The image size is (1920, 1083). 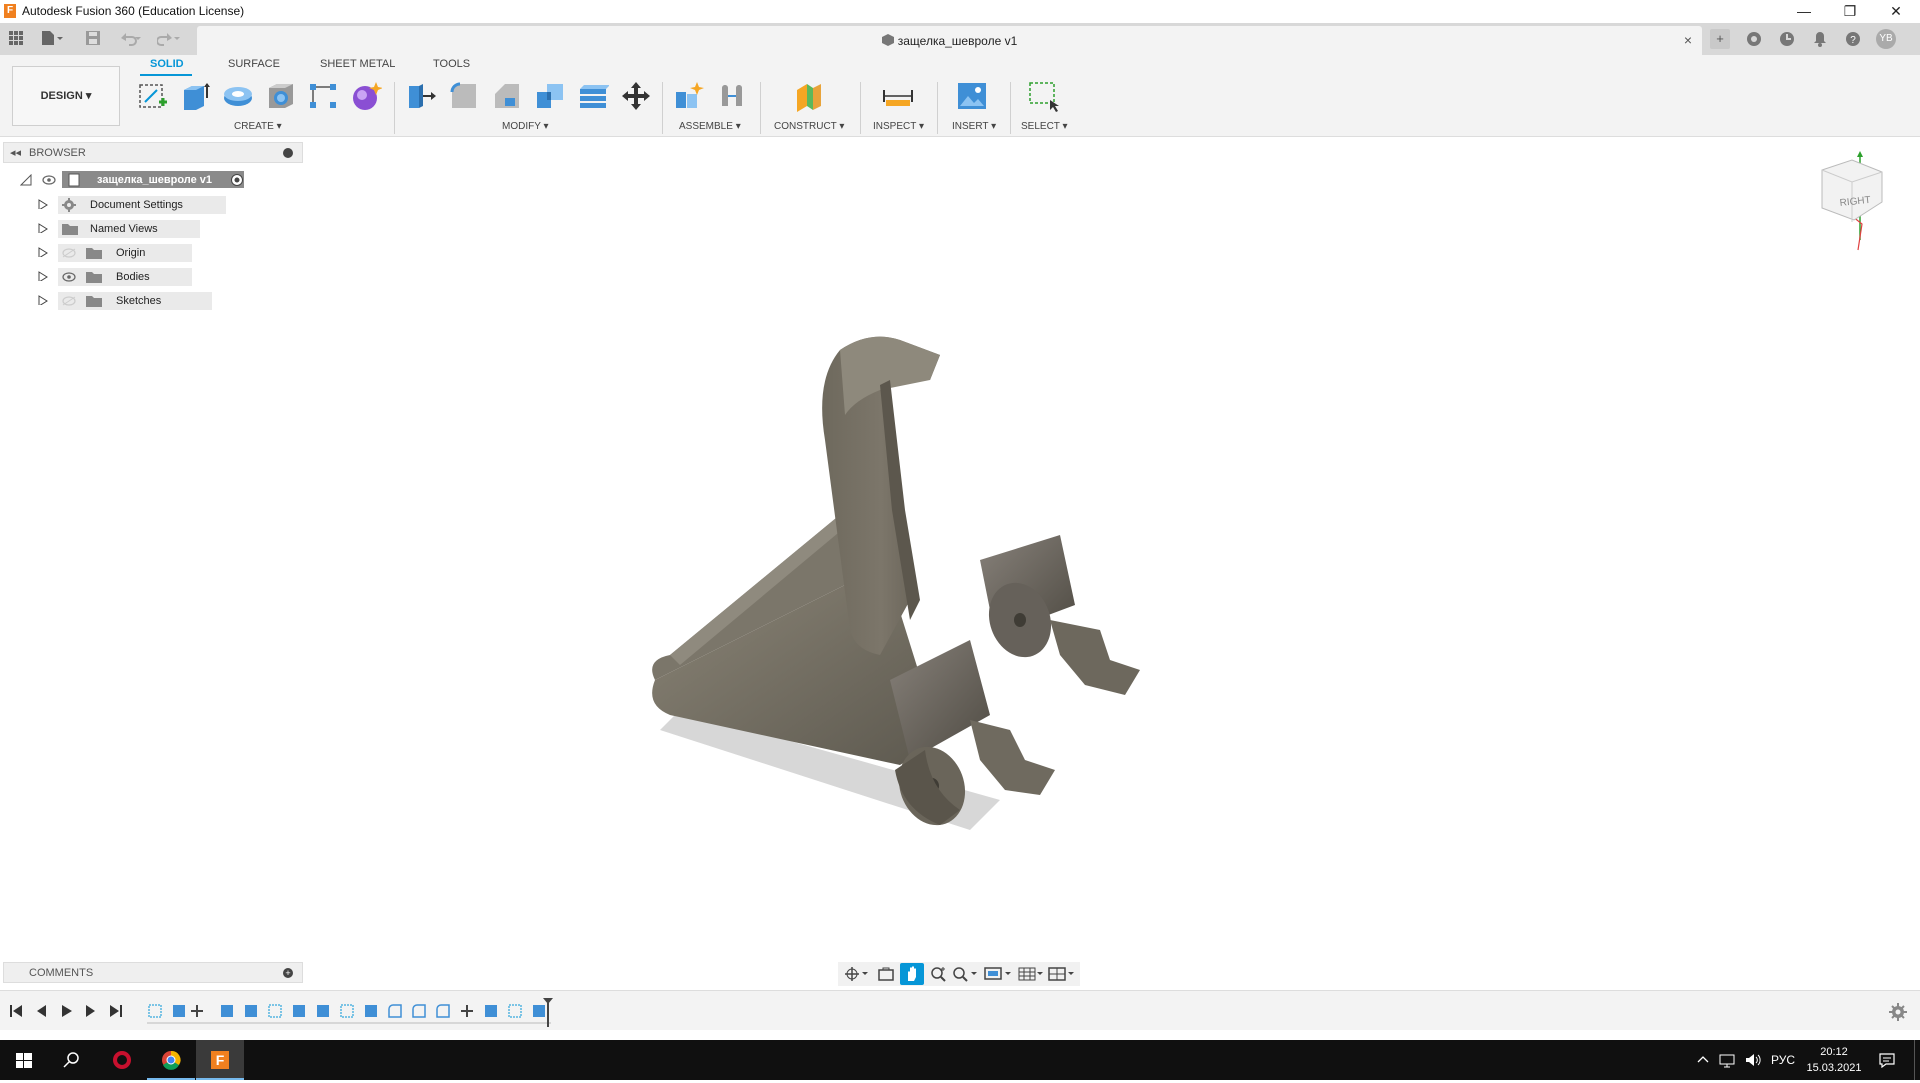 I want to click on show-desktop-button, so click(x=1917, y=1060).